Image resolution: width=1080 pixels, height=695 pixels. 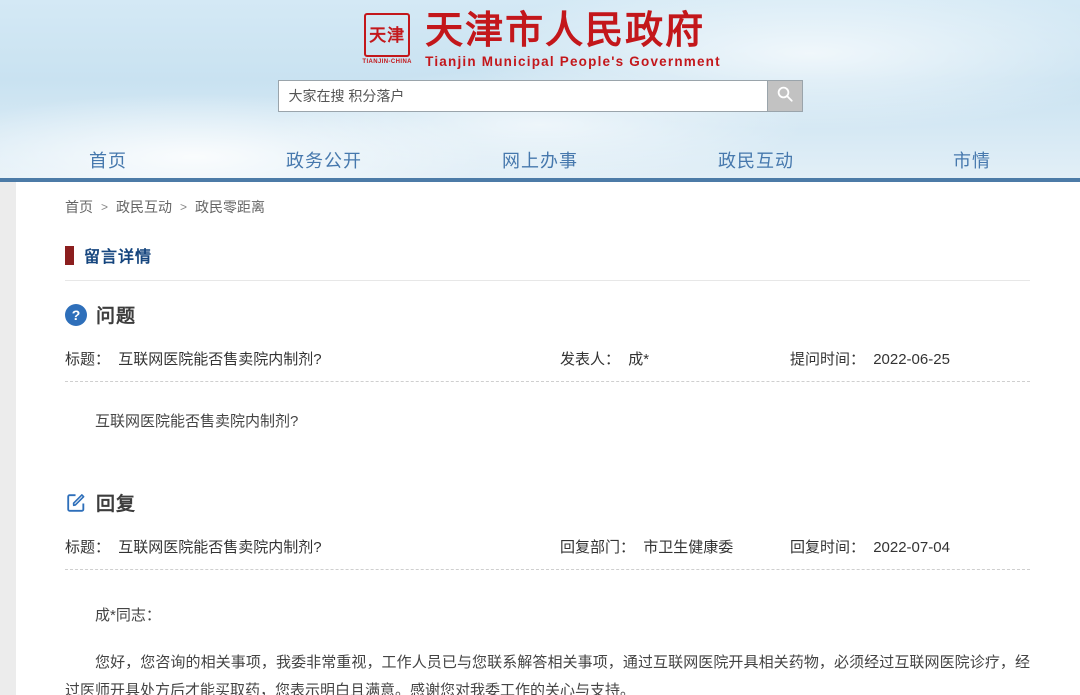 What do you see at coordinates (522, 96) in the screenshot?
I see `search-input` at bounding box center [522, 96].